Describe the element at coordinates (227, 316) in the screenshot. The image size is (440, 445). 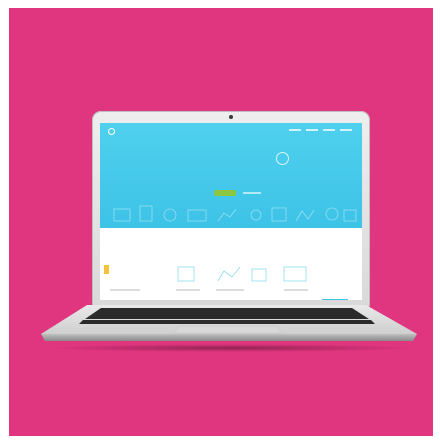
I see `keyboard` at that location.